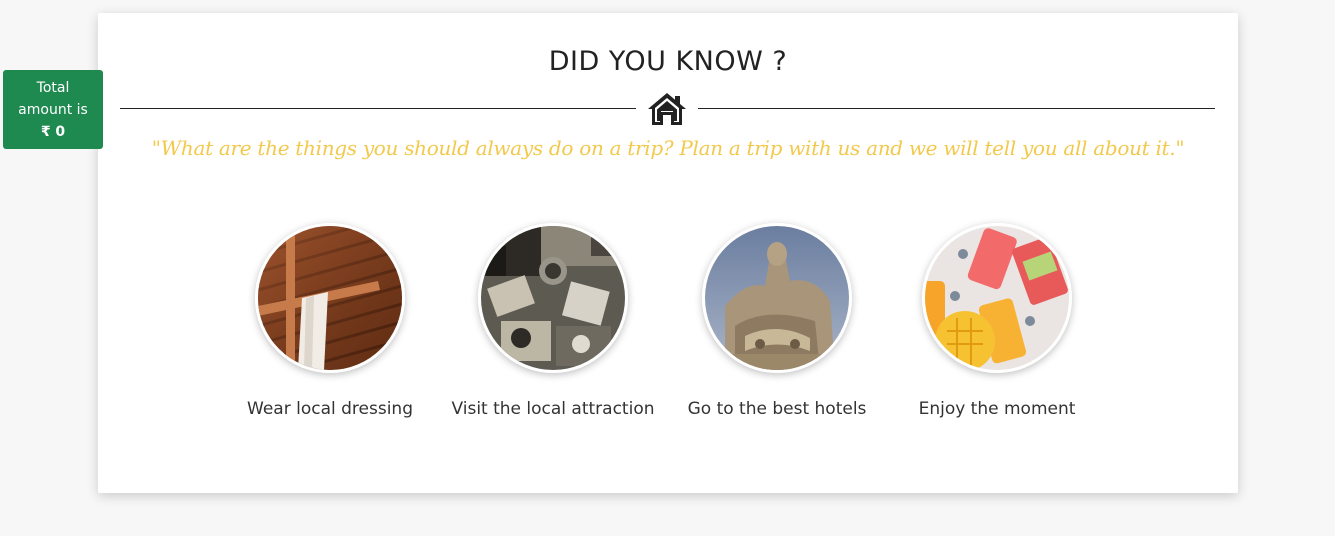 Image resolution: width=1335 pixels, height=536 pixels. I want to click on section-title: DID YOU KNOW ?, so click(668, 61).